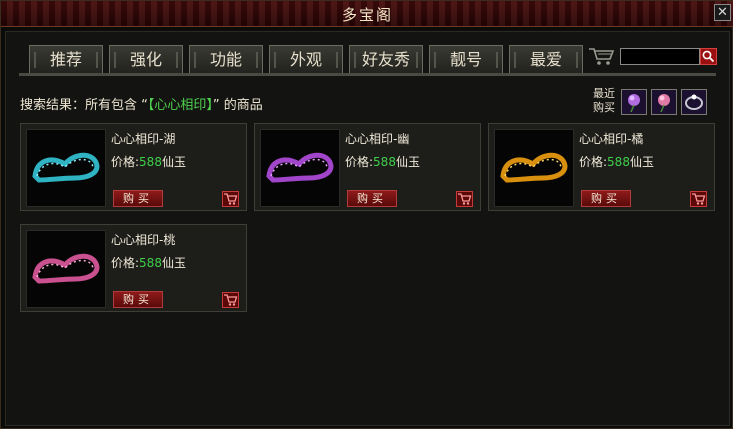 This screenshot has width=733, height=429. I want to click on purple-rose-icon, so click(634, 103).